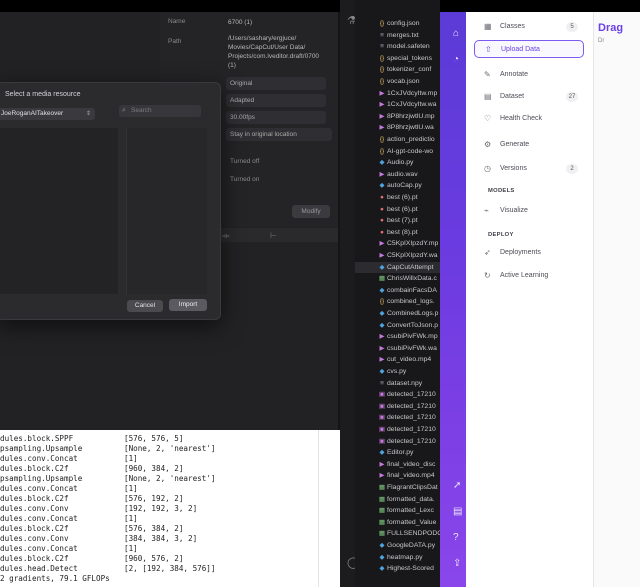 The width and height of the screenshot is (640, 587). I want to click on media-preview, so click(166, 211).